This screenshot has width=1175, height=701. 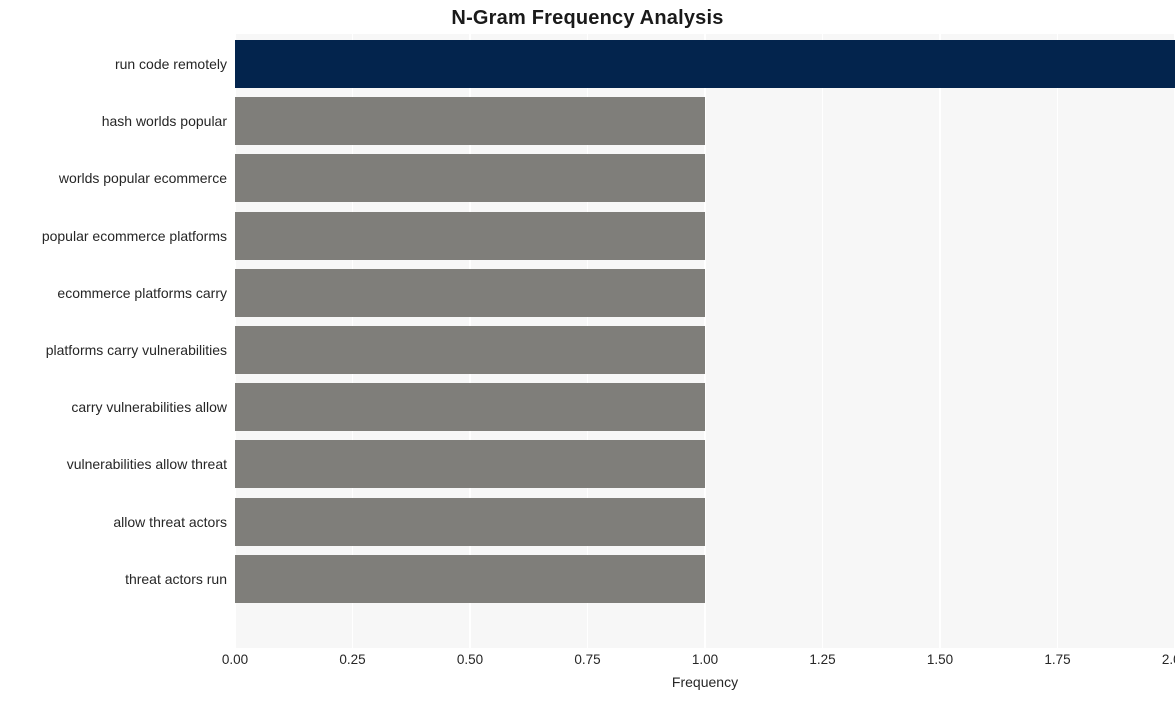 I want to click on y-tick-label: carry vulnerabilities allow, so click(x=149, y=407).